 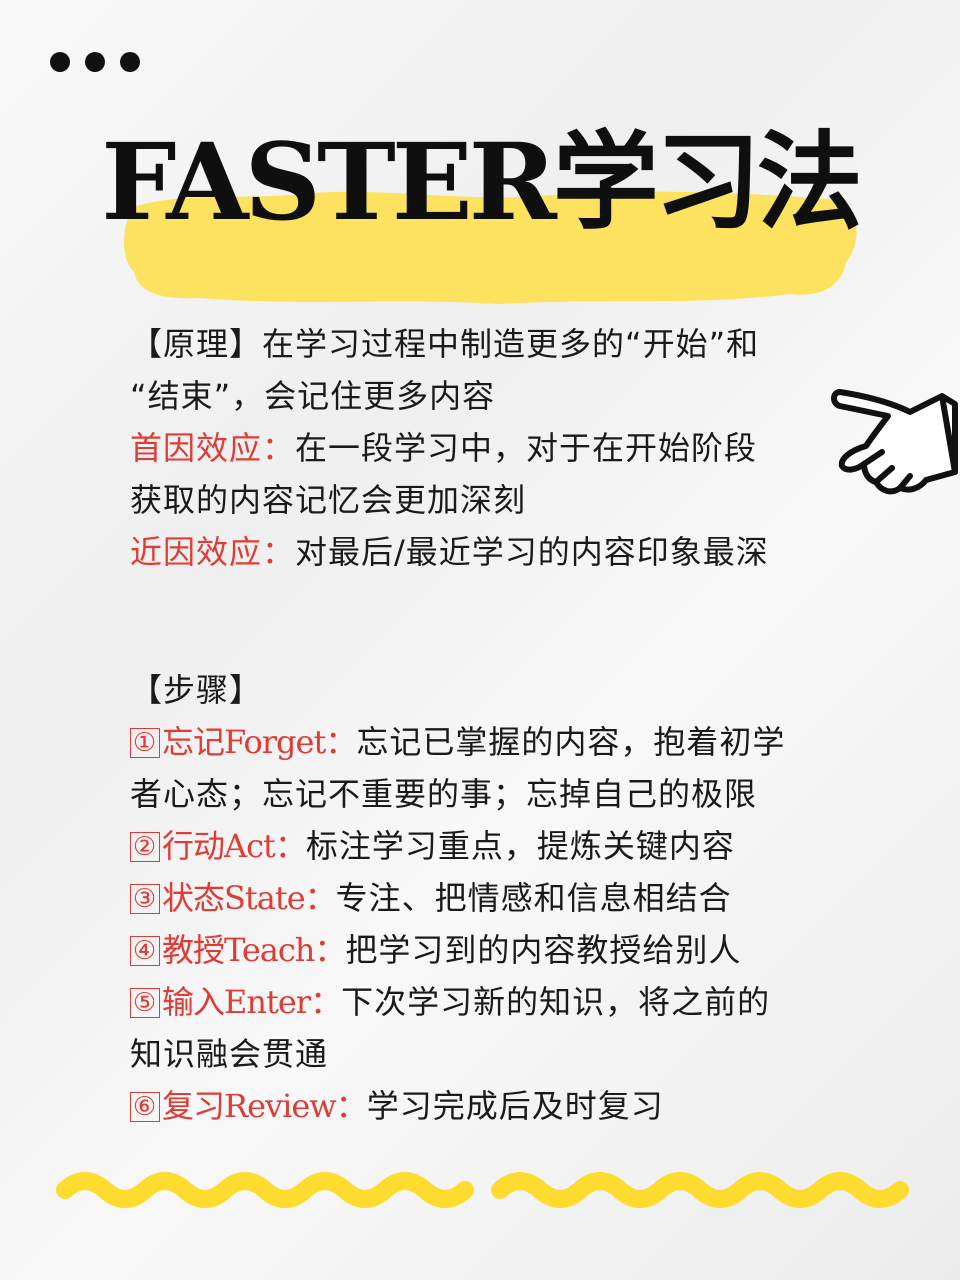 I want to click on pointing-hand-icon, so click(x=894, y=442).